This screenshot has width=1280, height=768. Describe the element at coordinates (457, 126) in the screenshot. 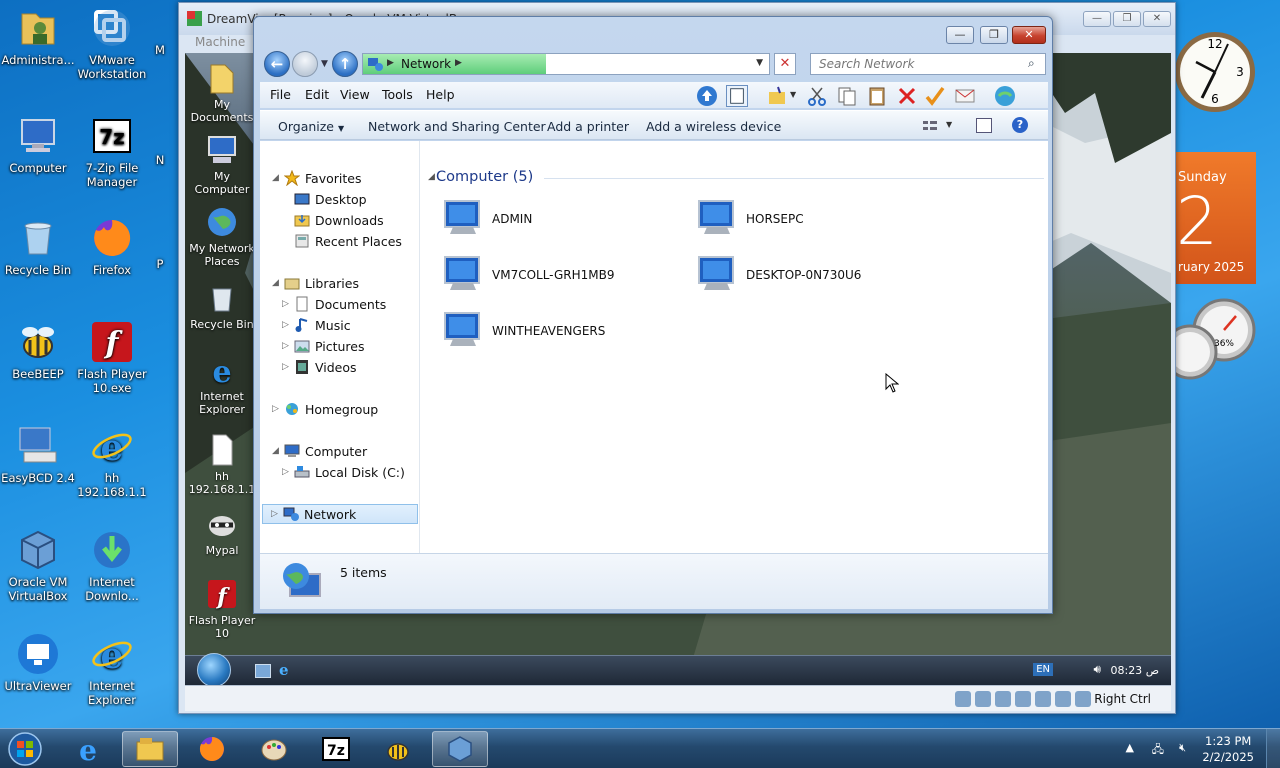

I see `network-sharing-center-button: Network and Sharing Center` at that location.